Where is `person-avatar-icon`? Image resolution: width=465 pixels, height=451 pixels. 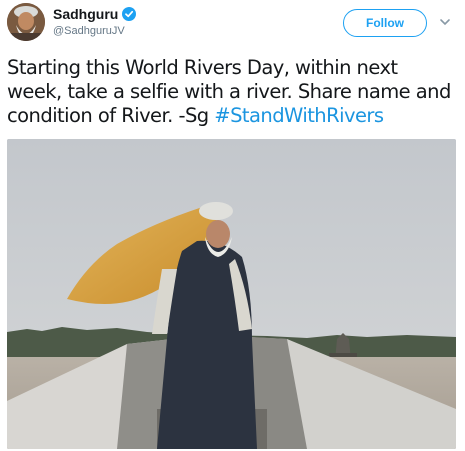
person-avatar-icon is located at coordinates (26, 22).